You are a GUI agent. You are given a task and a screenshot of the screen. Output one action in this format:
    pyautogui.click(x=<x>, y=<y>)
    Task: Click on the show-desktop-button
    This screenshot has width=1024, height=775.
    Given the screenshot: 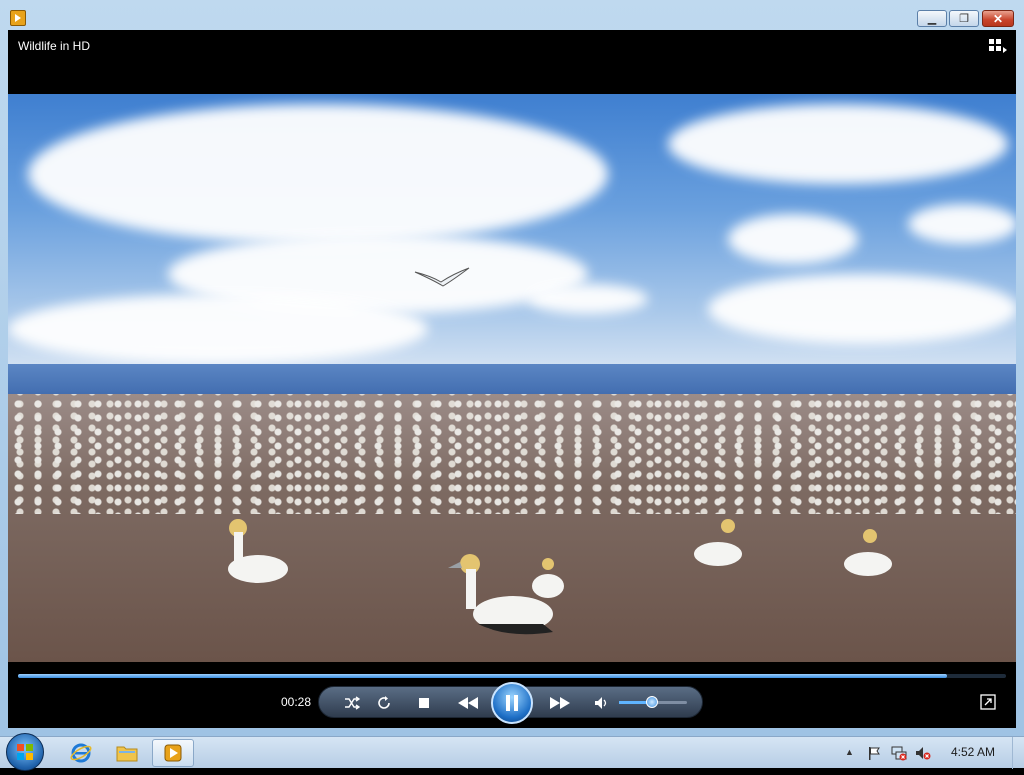 What is the action you would take?
    pyautogui.click(x=1018, y=753)
    